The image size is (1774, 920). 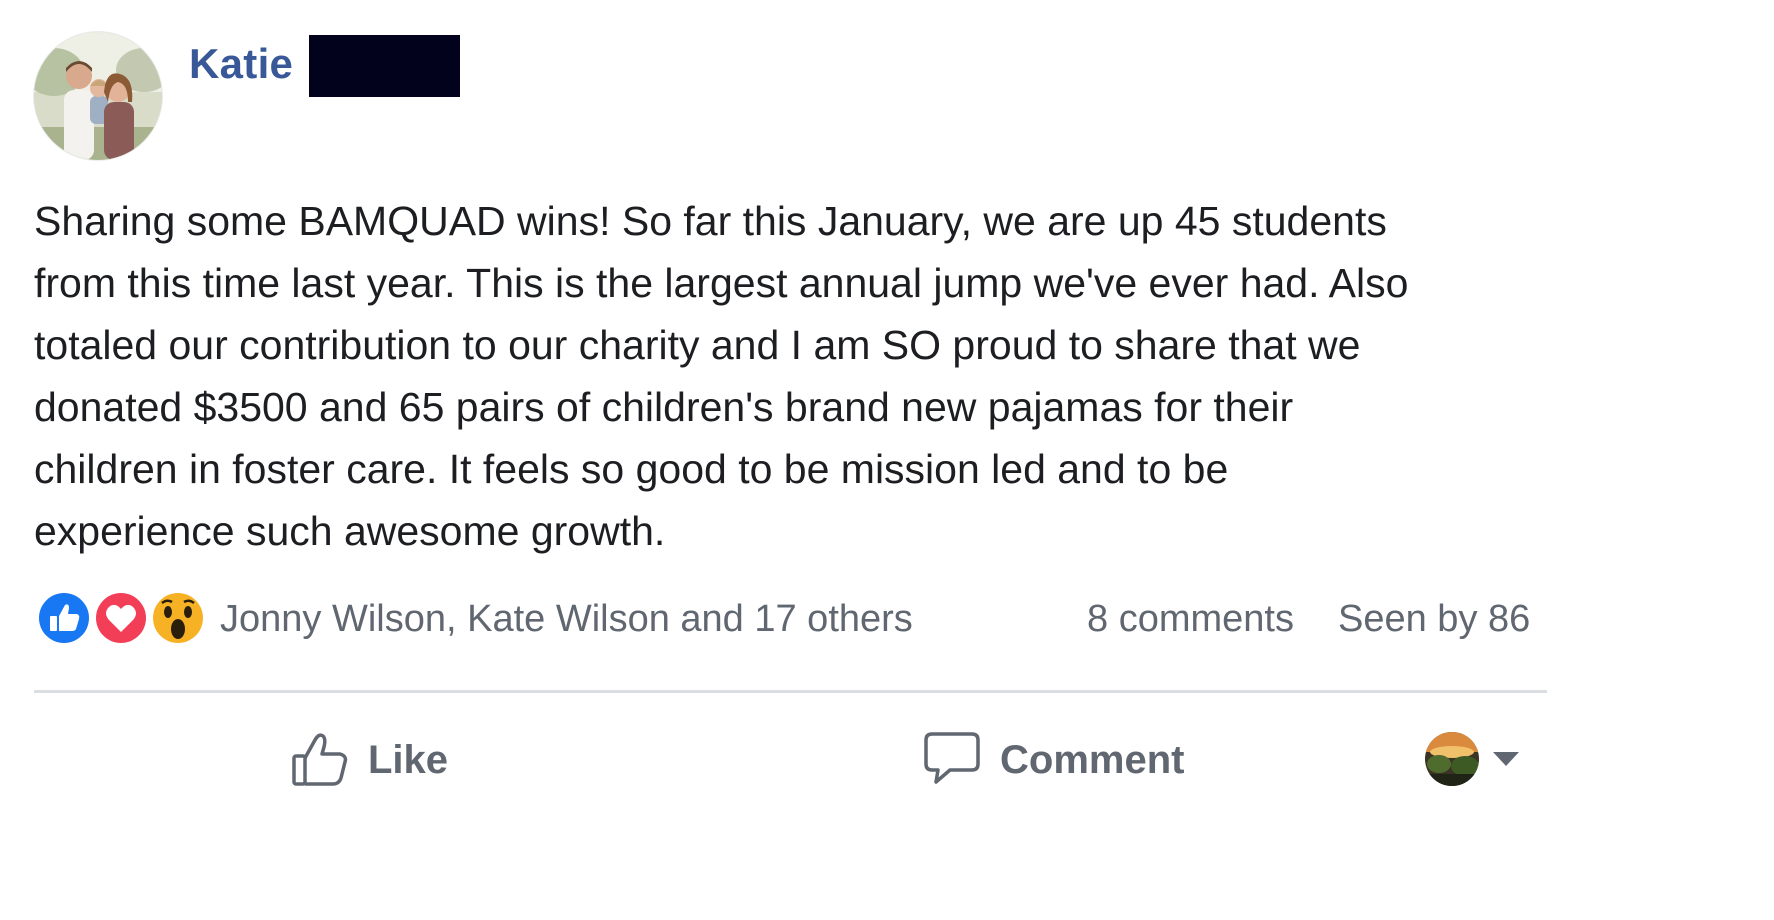 What do you see at coordinates (790, 691) in the screenshot?
I see `divider` at bounding box center [790, 691].